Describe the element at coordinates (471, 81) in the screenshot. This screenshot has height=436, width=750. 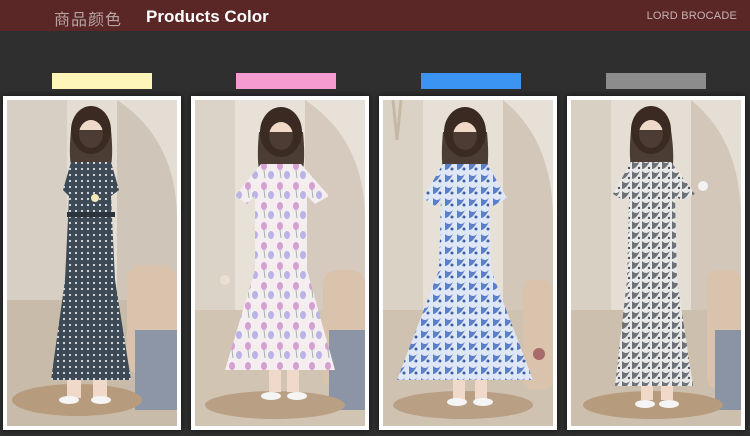
I see `color-swatch-blue` at that location.